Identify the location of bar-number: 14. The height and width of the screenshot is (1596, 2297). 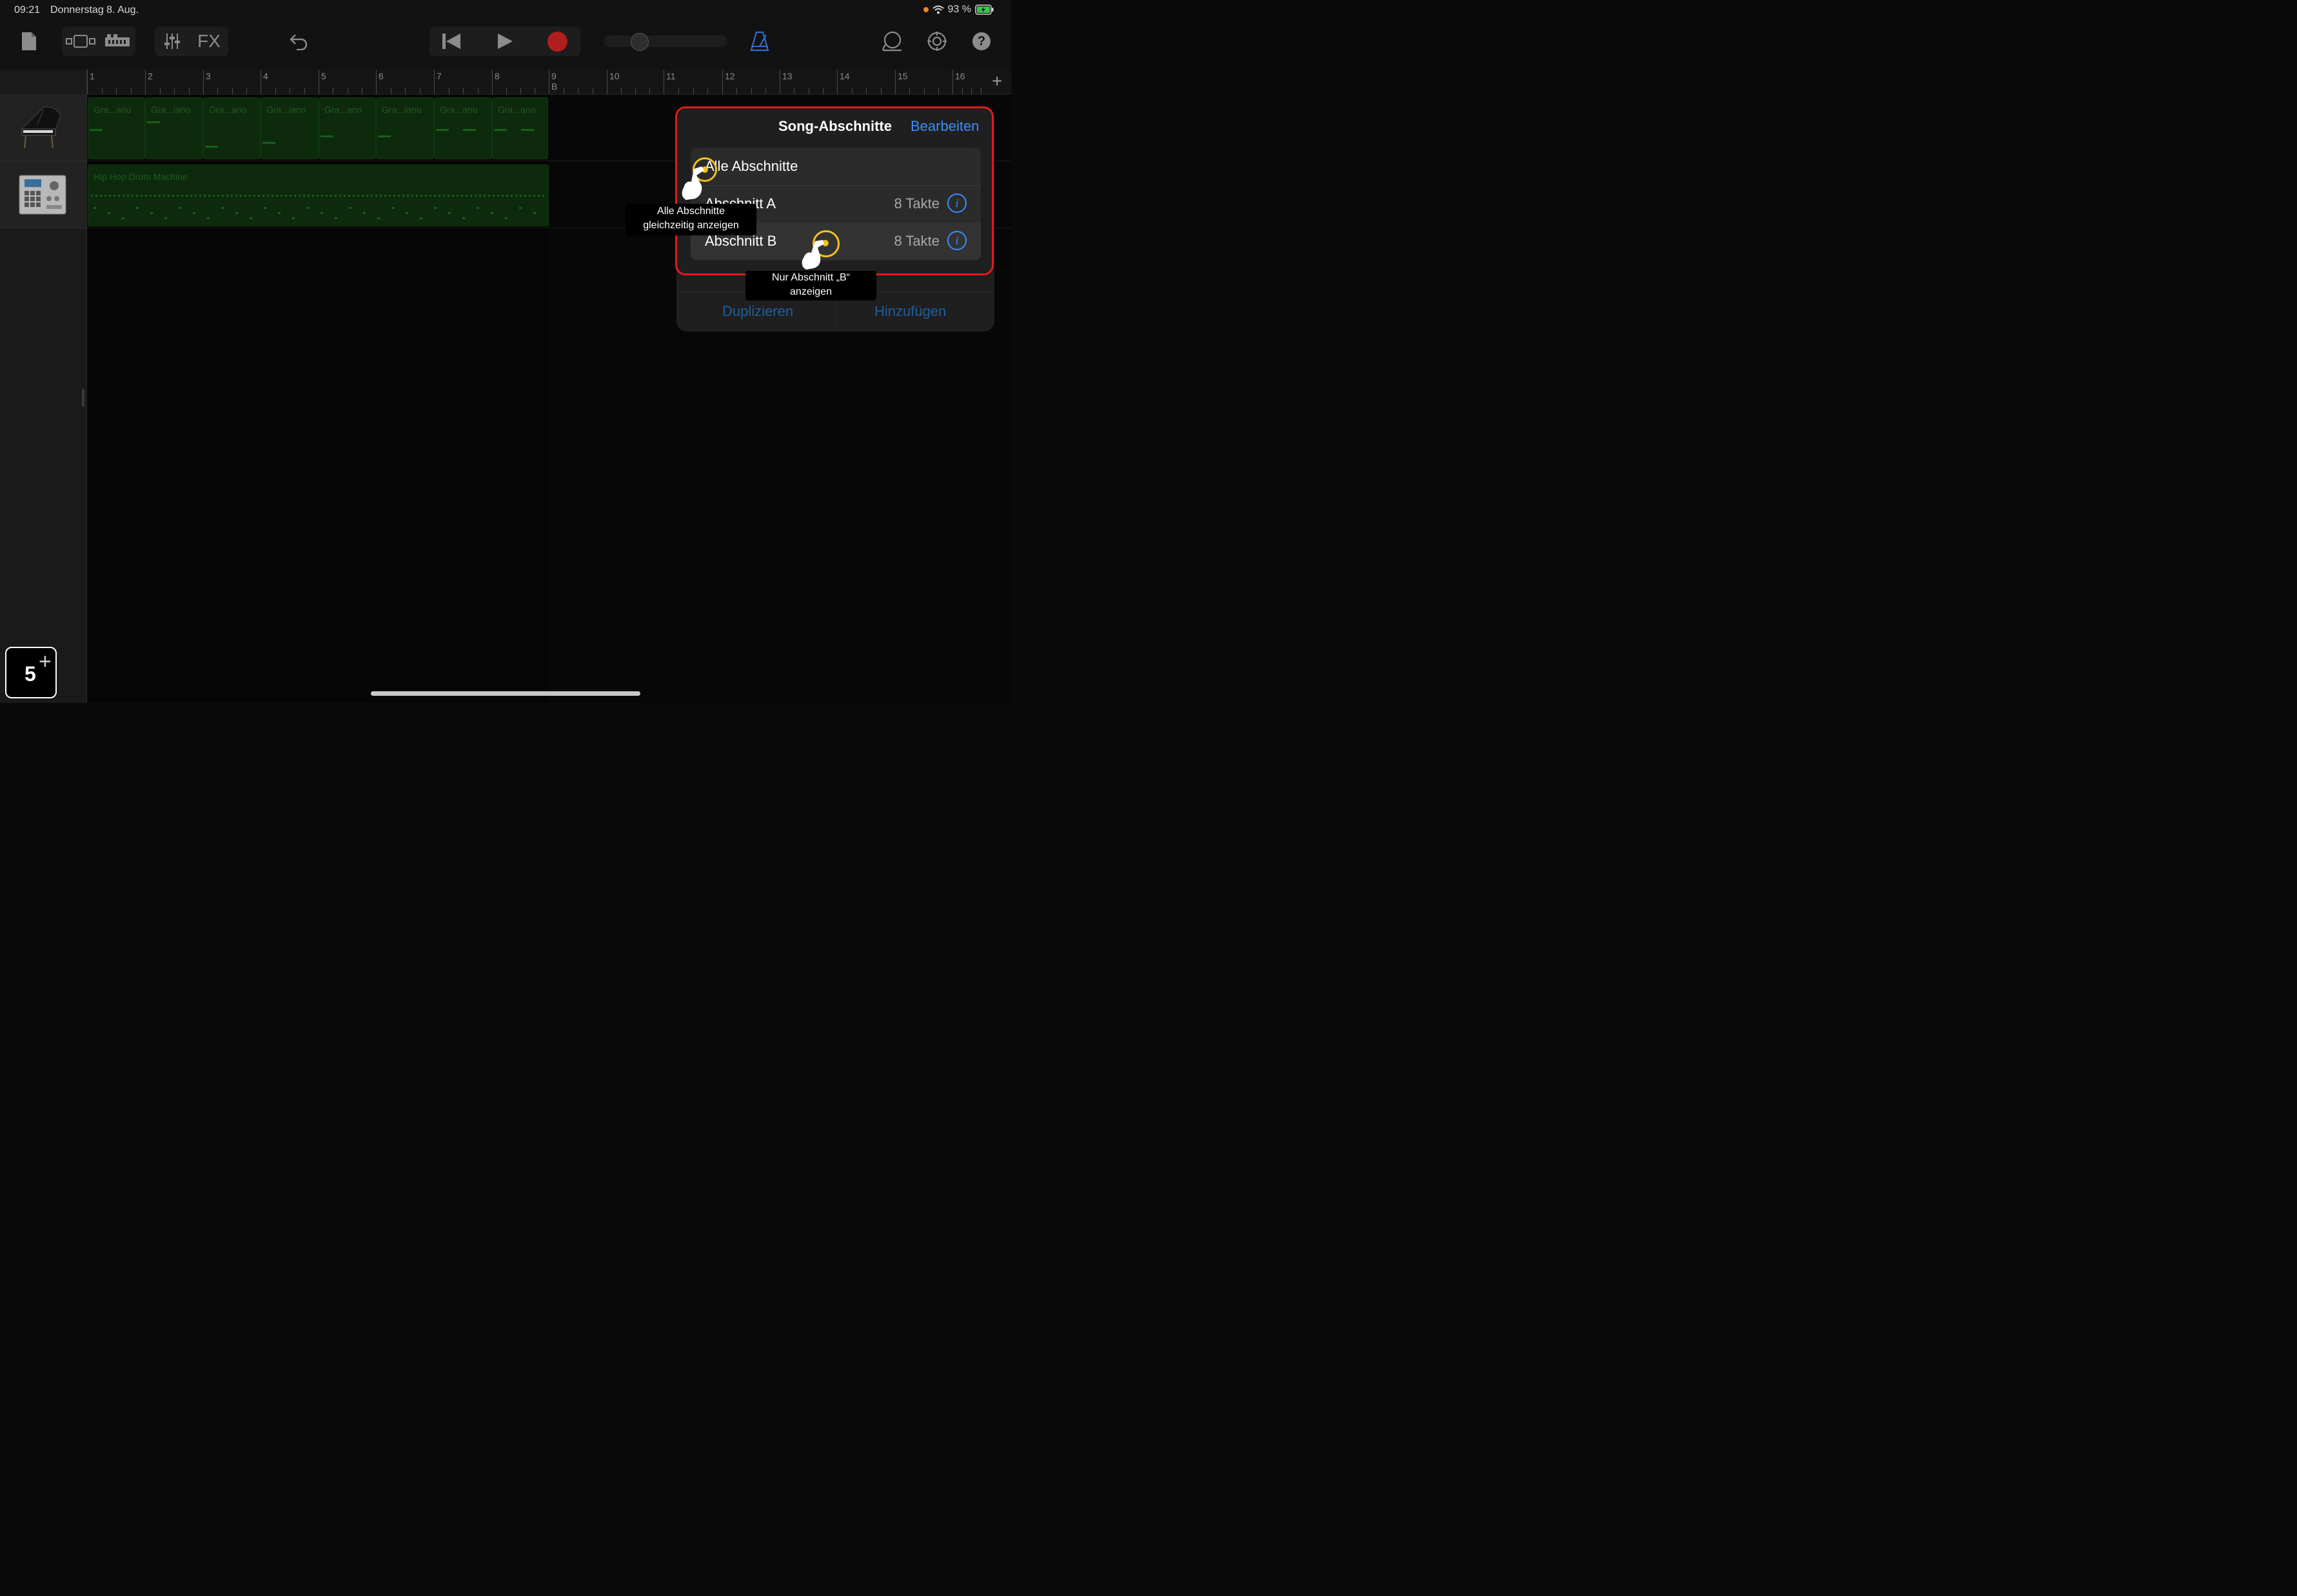
(845, 76).